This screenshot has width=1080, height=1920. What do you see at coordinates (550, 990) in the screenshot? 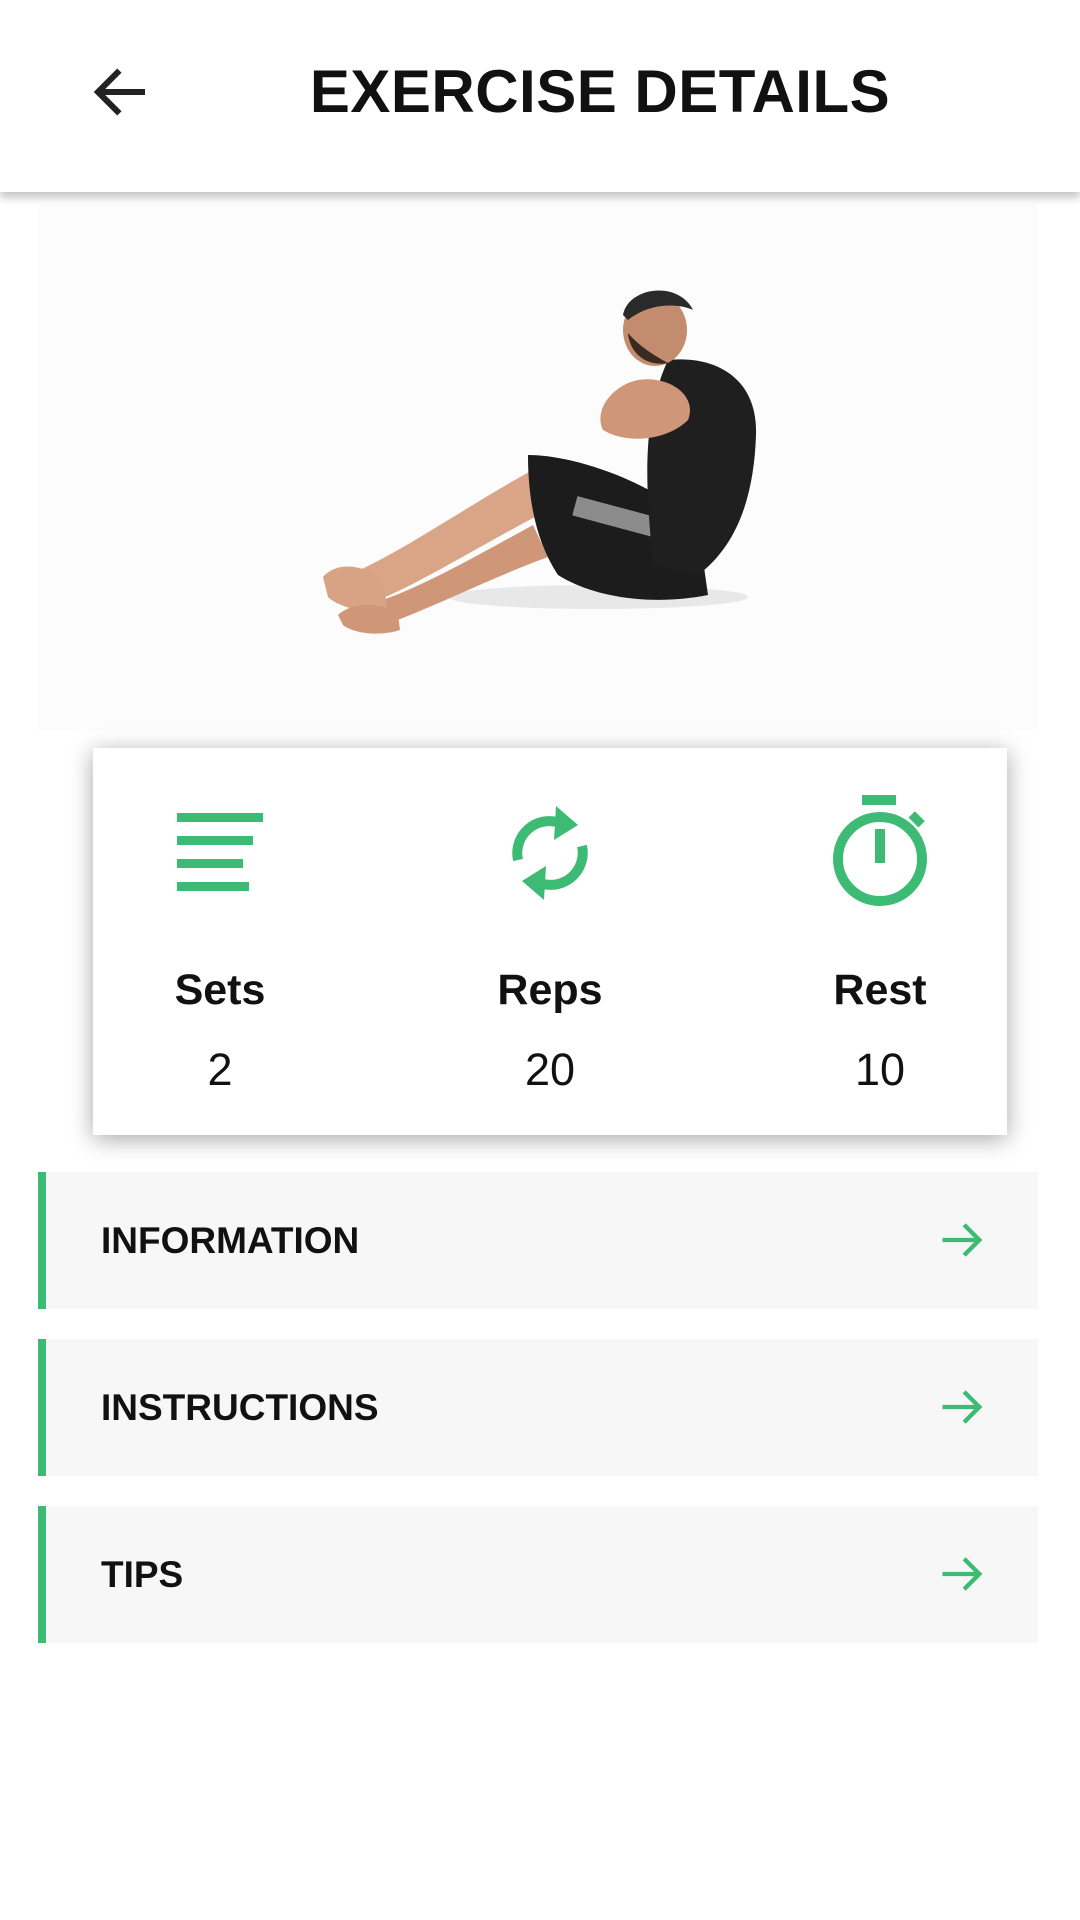
I see `stat-label: Reps` at bounding box center [550, 990].